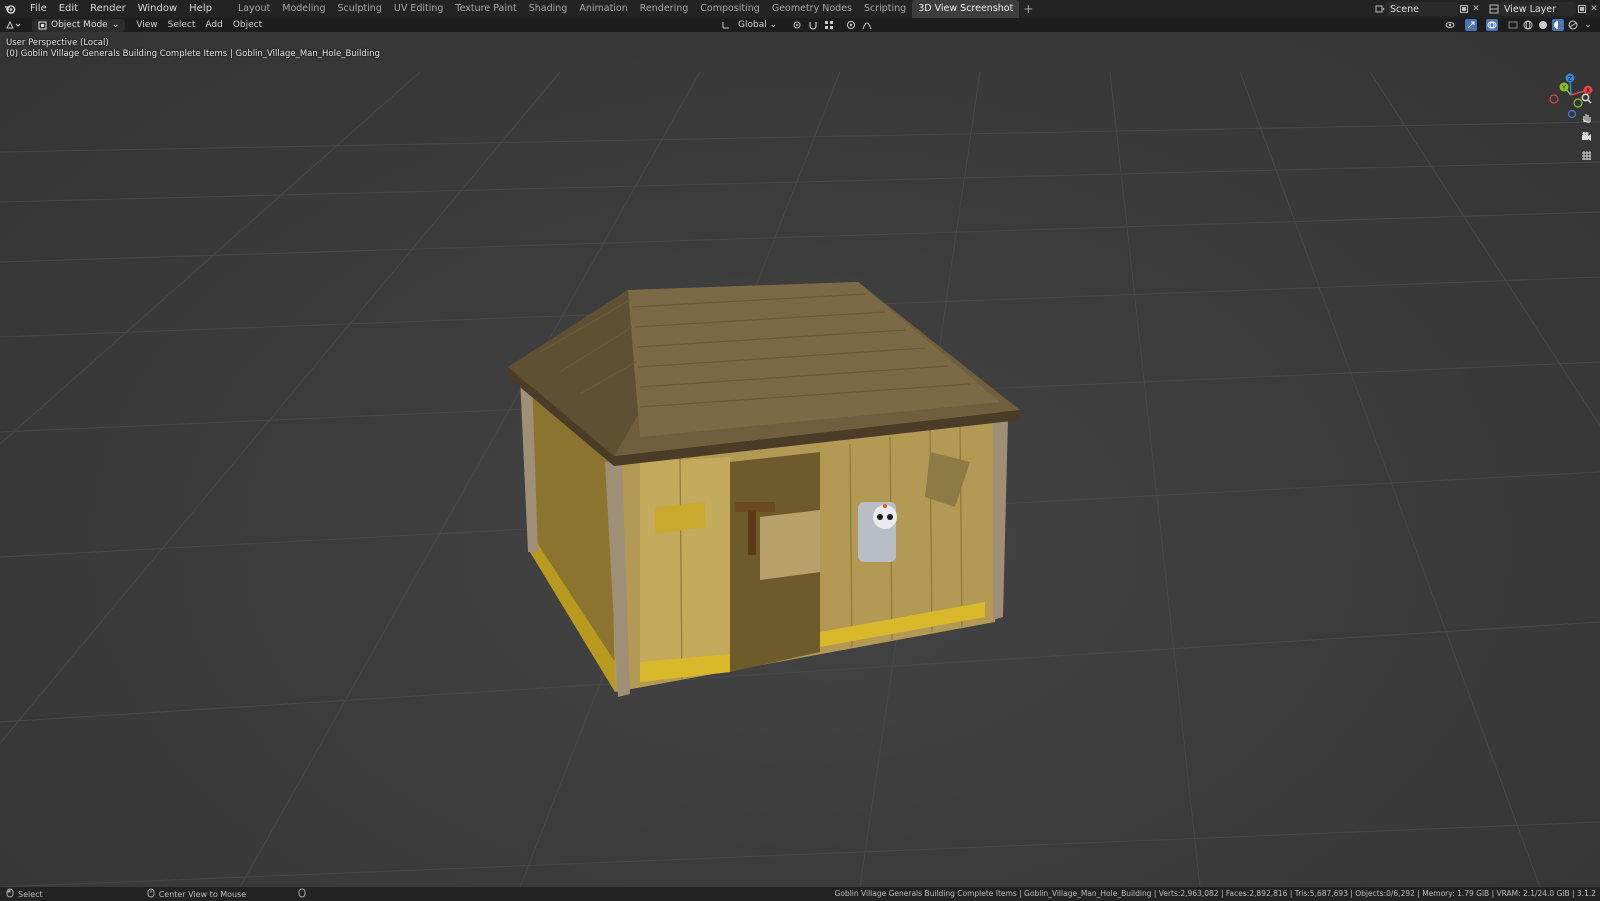 This screenshot has width=1600, height=901. What do you see at coordinates (1570, 79) in the screenshot?
I see `z-axis-label: Z` at bounding box center [1570, 79].